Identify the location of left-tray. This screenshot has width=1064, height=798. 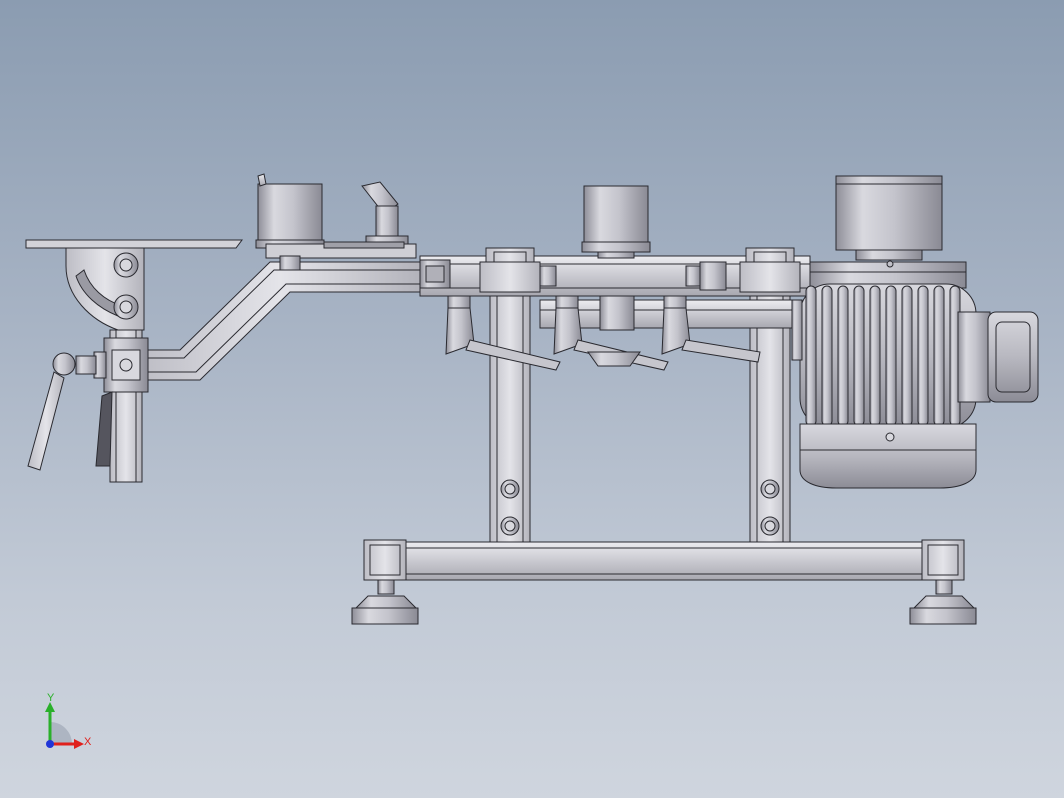
(134, 244).